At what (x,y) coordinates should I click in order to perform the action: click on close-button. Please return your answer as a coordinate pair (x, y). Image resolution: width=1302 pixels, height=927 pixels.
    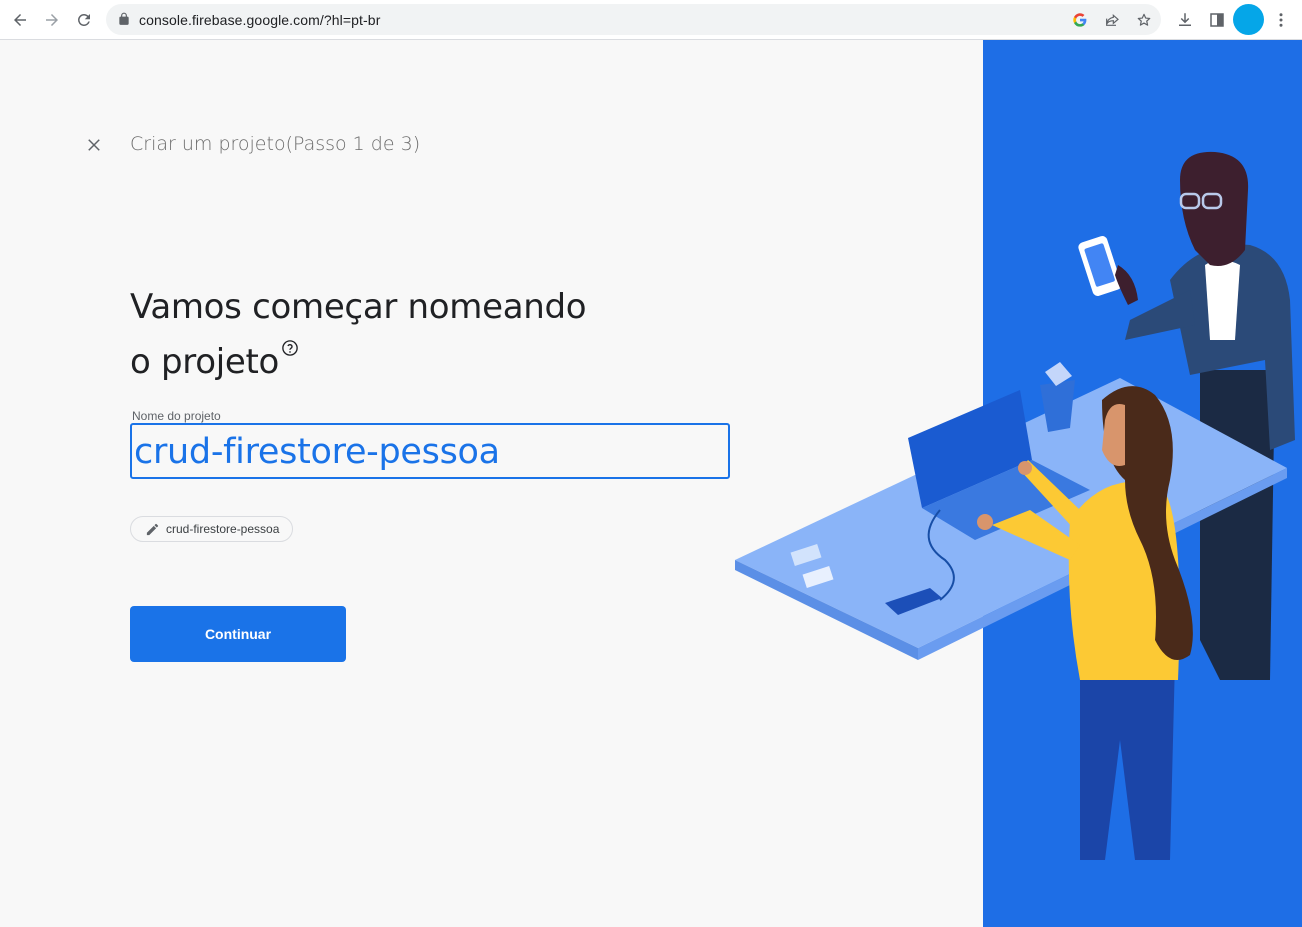
    Looking at the image, I should click on (94, 145).